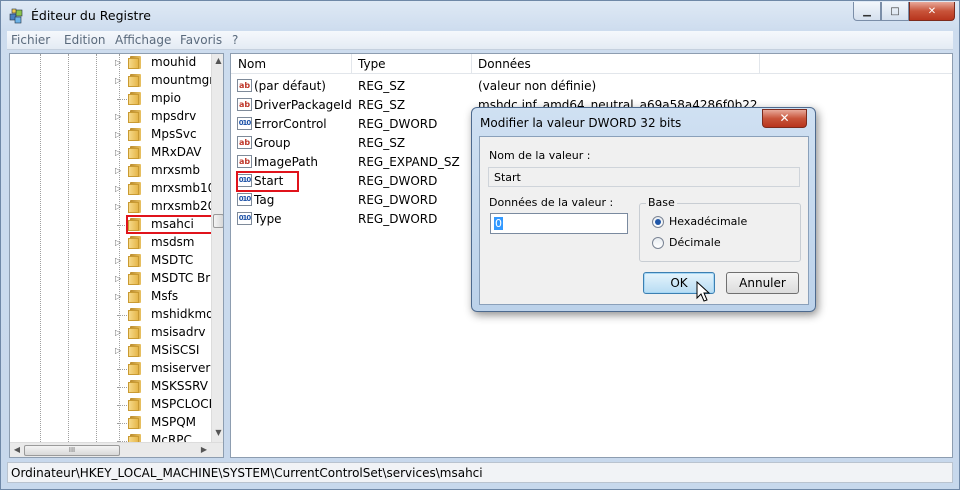 This screenshot has width=960, height=490. Describe the element at coordinates (162, 171) in the screenshot. I see `tree-item-mrxsmb: ▷ mrxsmb` at that location.